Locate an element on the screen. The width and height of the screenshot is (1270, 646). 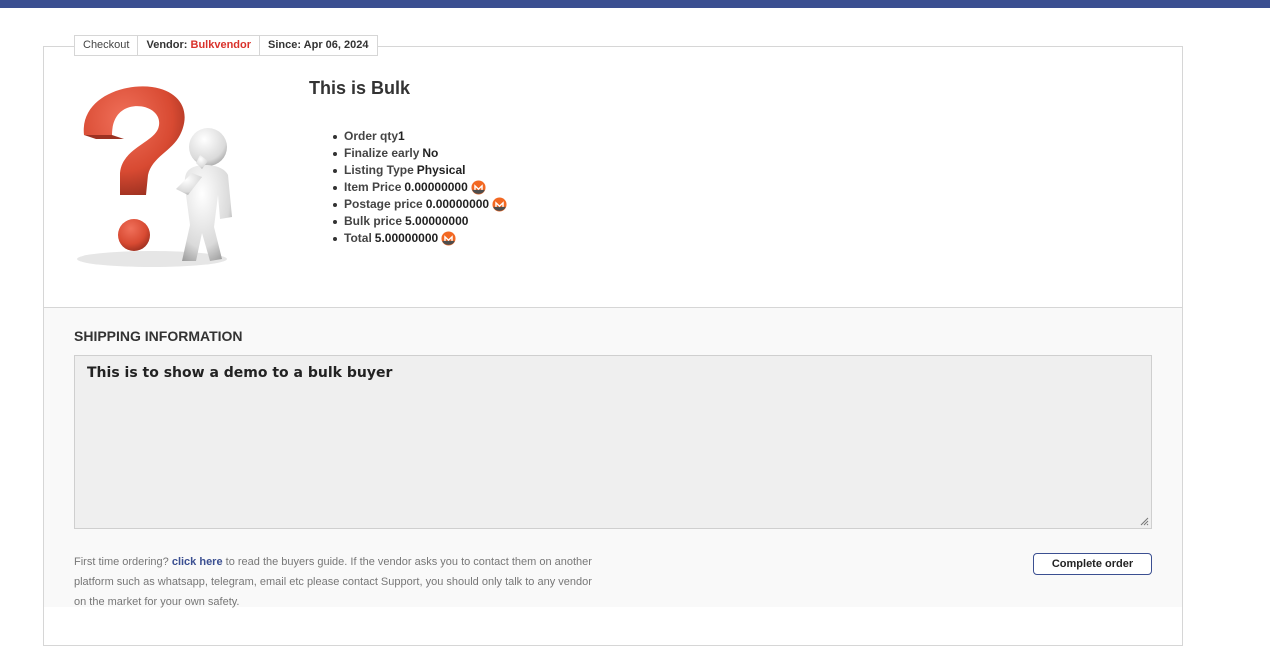
since-tab: Since: Apr 06, 2024 is located at coordinates (318, 45).